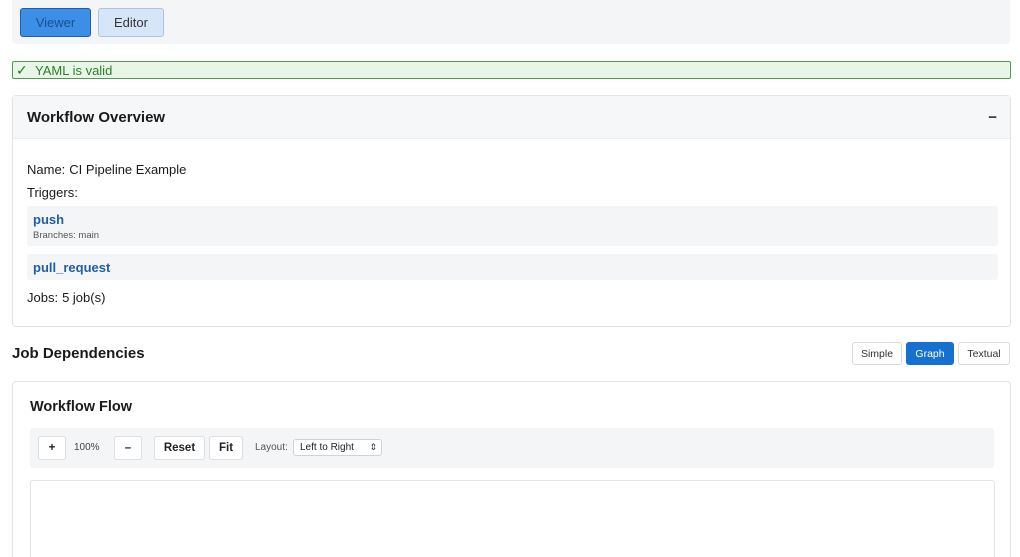 This screenshot has width=1020, height=557. I want to click on check-icon: ✓, so click(22, 69).